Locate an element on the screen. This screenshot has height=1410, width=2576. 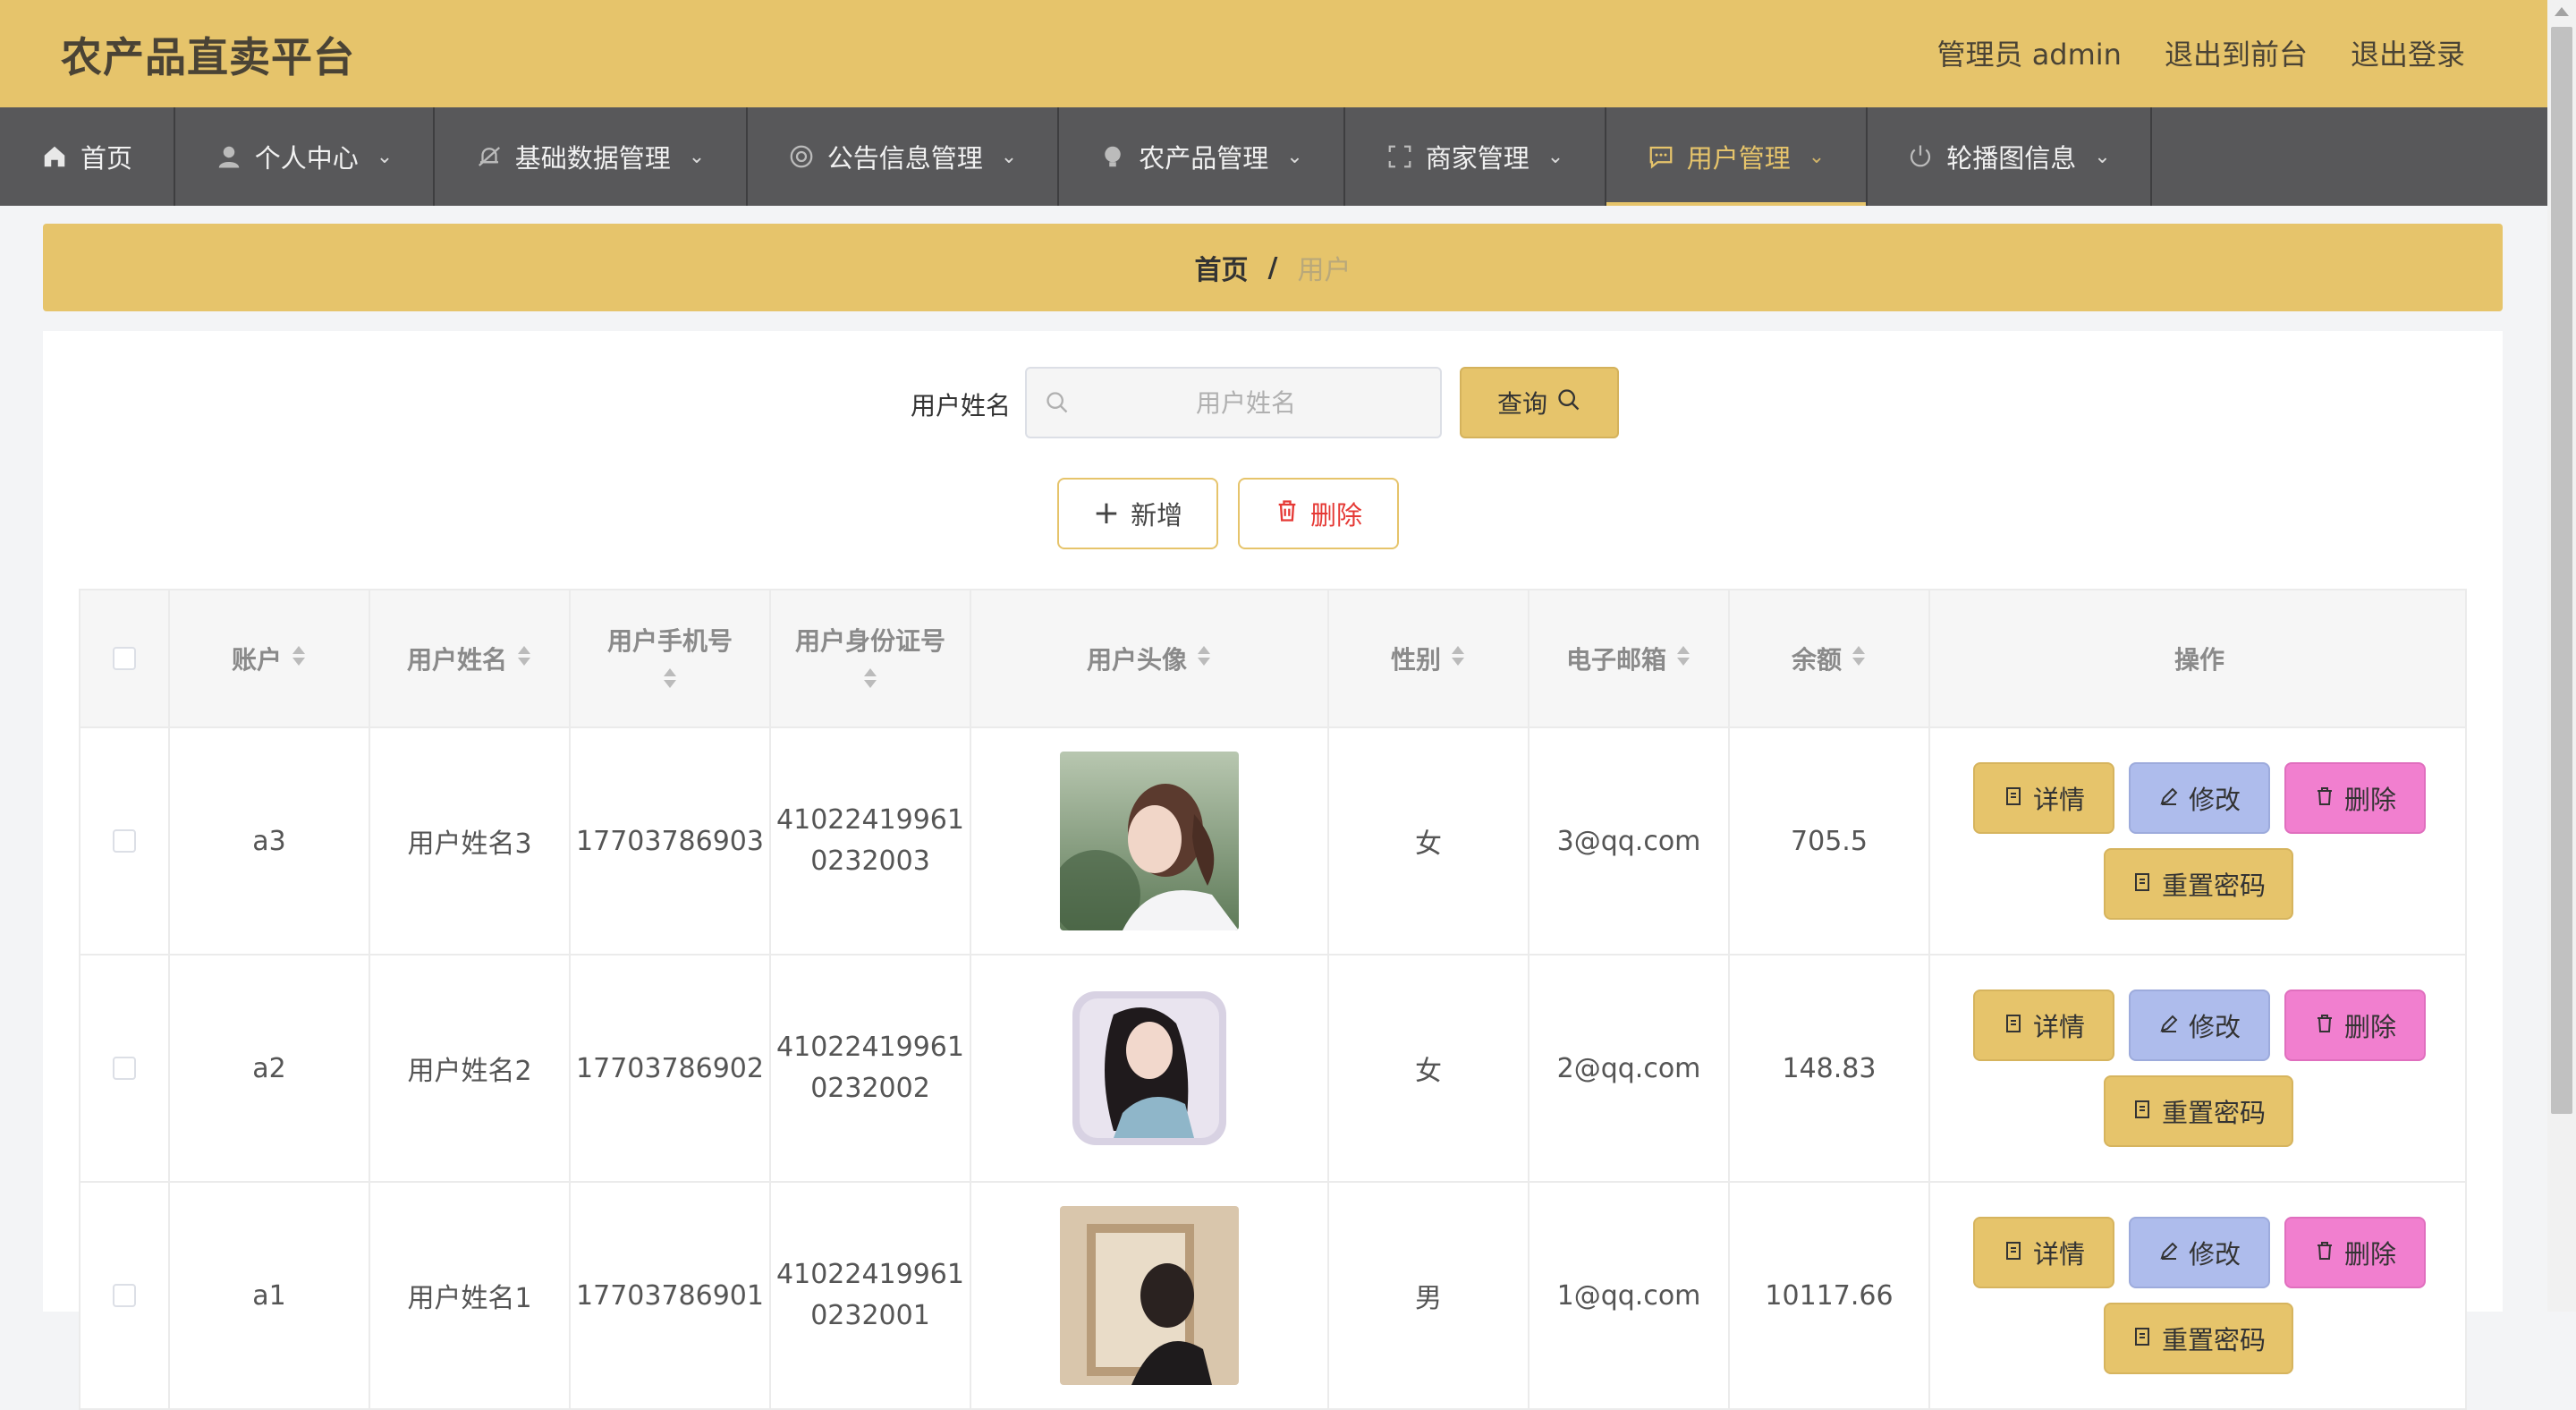
nav-item-announcements: 公告信息管理 ⌄ is located at coordinates (903, 156).